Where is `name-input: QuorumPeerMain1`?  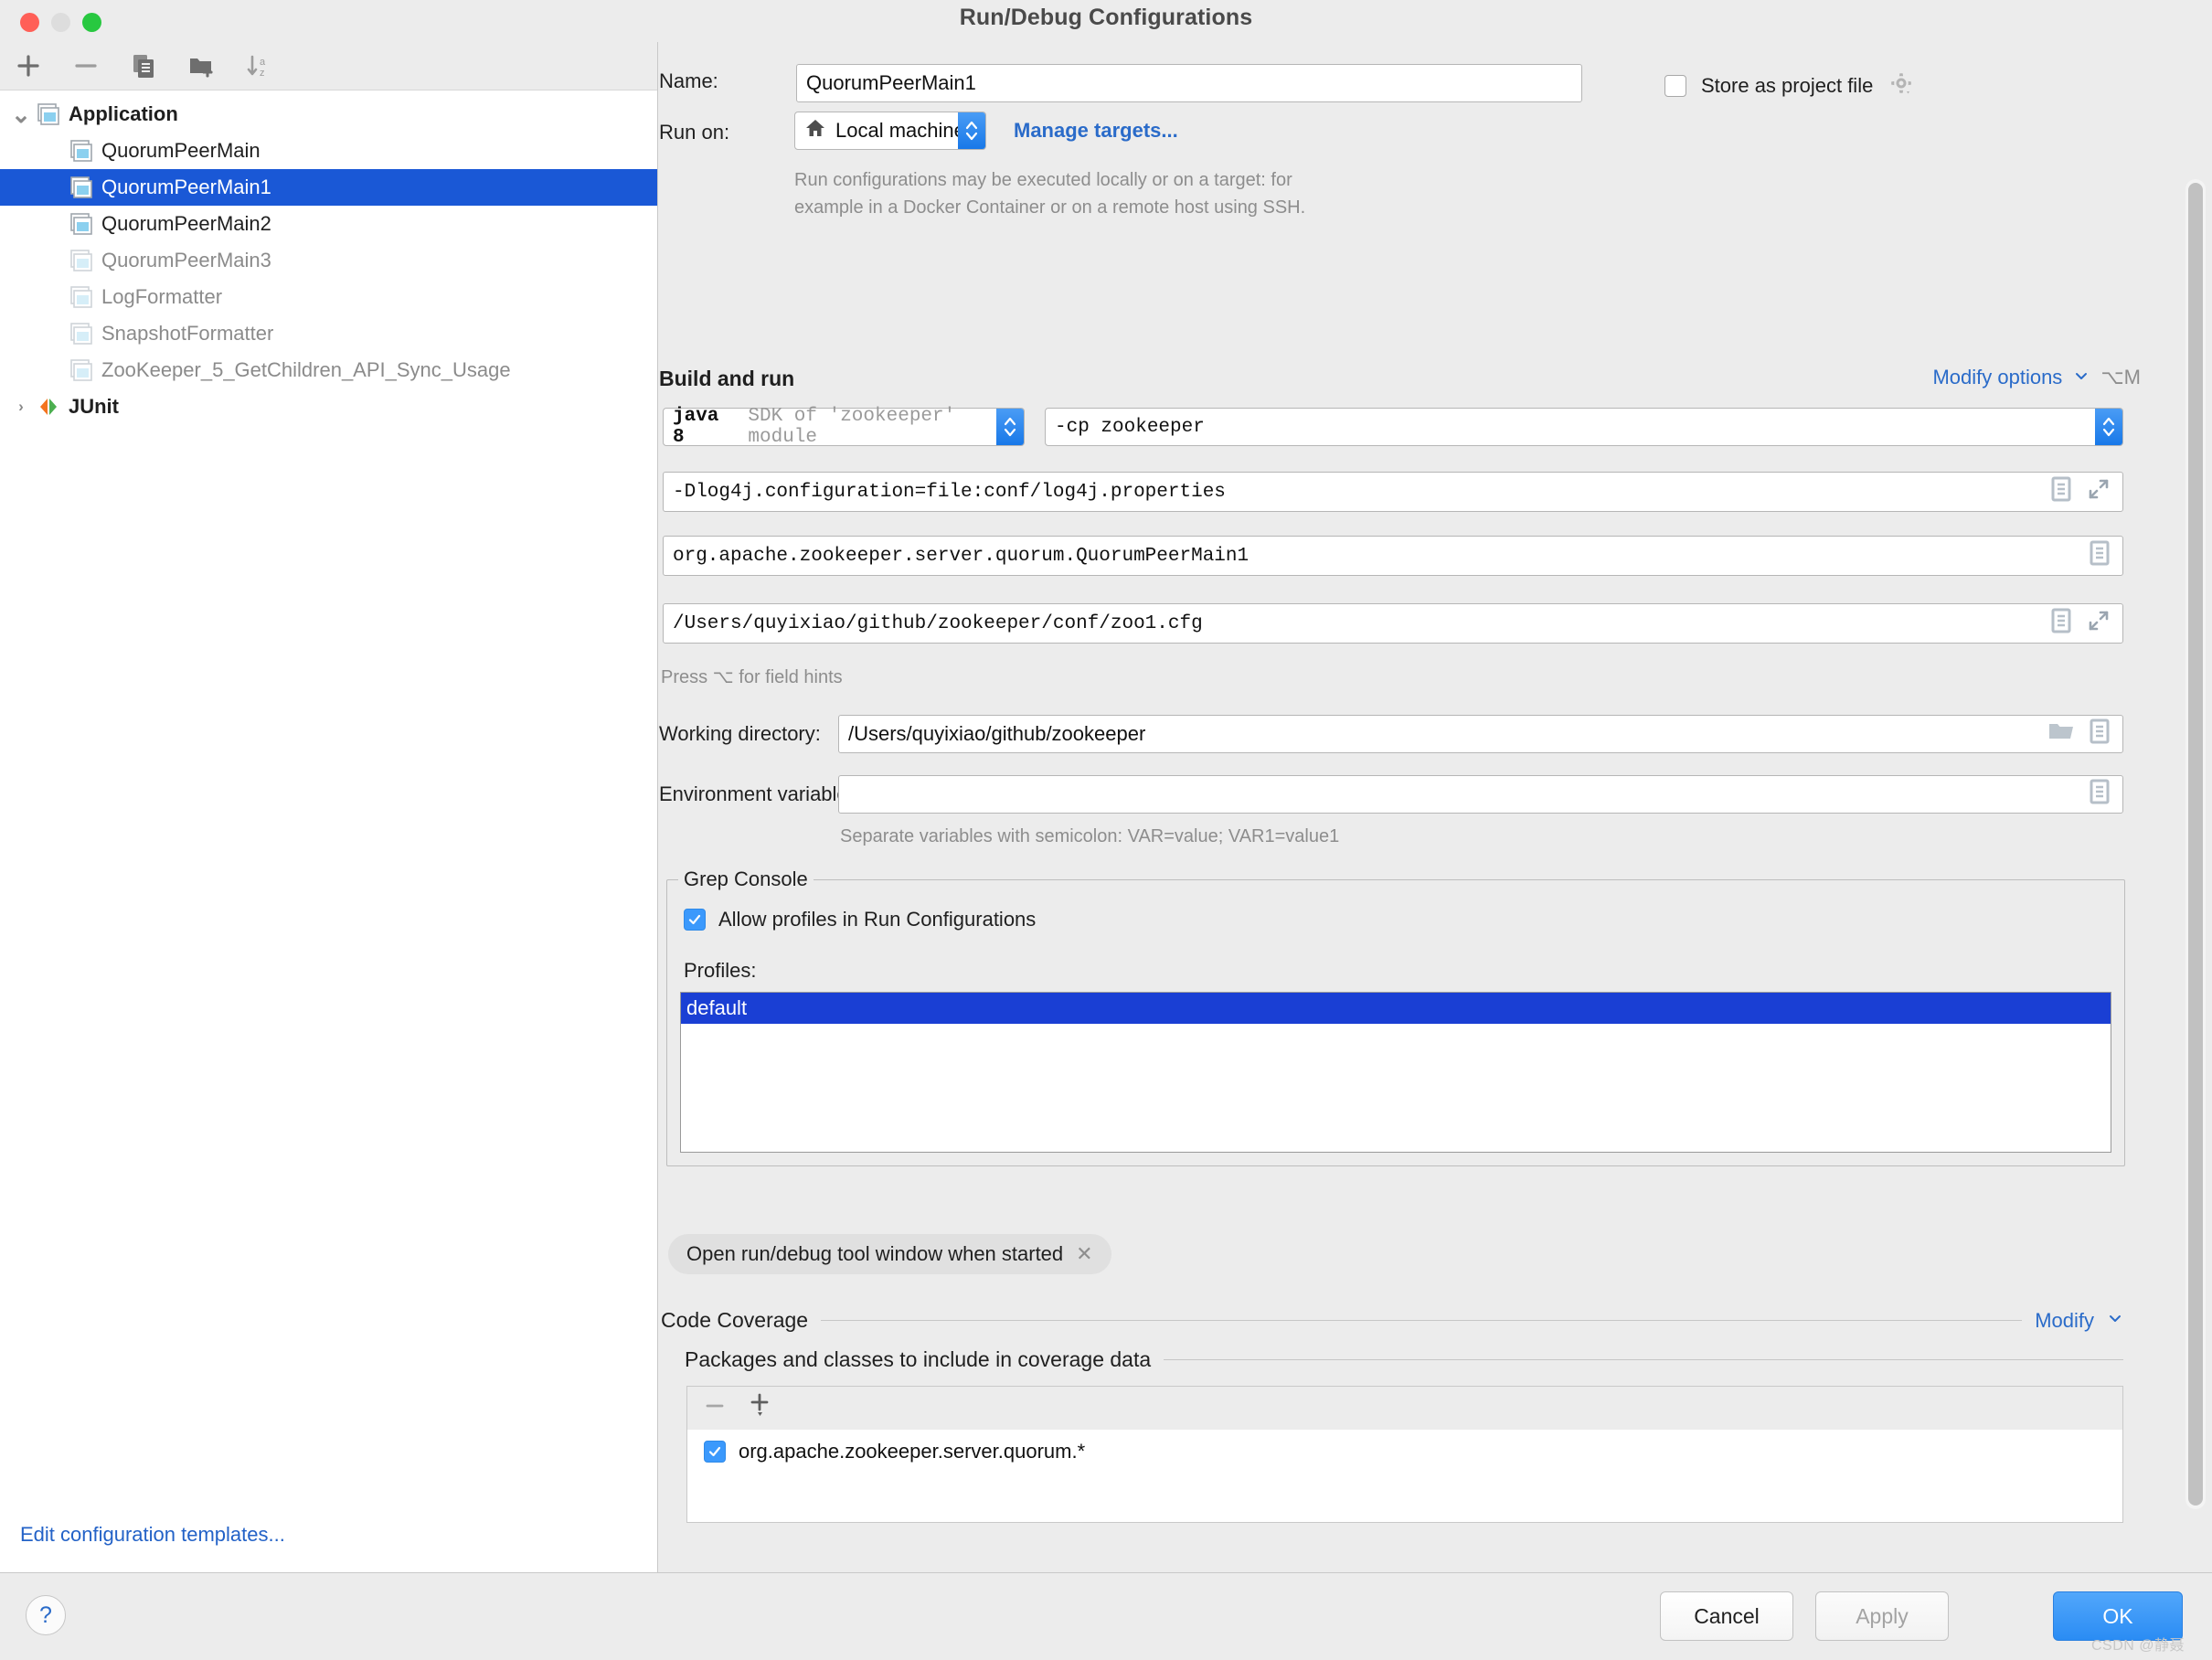 name-input: QuorumPeerMain1 is located at coordinates (1189, 83).